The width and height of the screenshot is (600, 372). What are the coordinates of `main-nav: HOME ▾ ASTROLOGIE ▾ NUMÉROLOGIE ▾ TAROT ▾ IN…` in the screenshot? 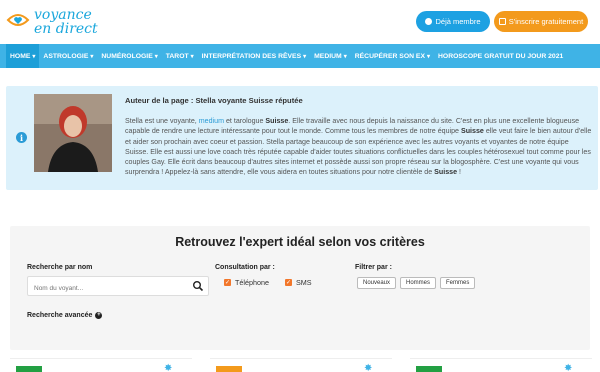 It's located at (300, 56).